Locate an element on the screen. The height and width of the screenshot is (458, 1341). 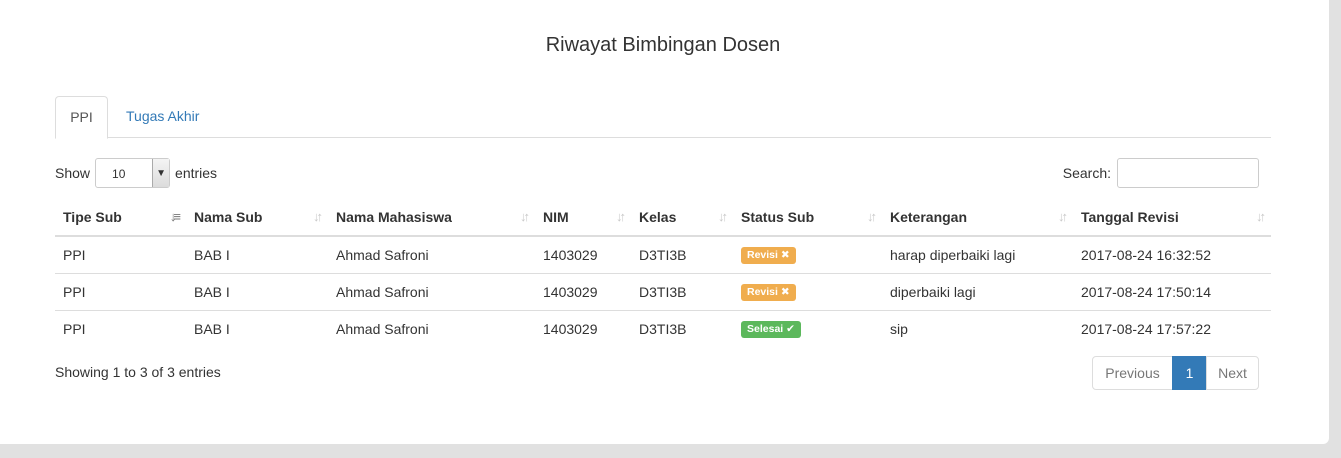
status-badge-selesai: Selesai ✔ is located at coordinates (771, 330).